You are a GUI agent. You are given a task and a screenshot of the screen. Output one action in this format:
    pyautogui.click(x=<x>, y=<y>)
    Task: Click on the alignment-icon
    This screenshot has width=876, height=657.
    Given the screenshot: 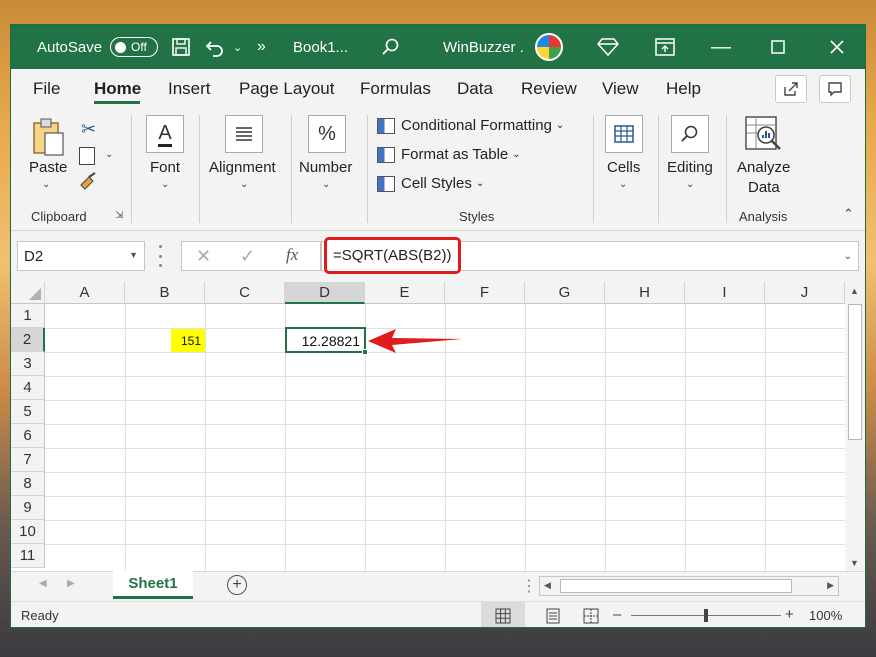 What is the action you would take?
    pyautogui.click(x=244, y=134)
    